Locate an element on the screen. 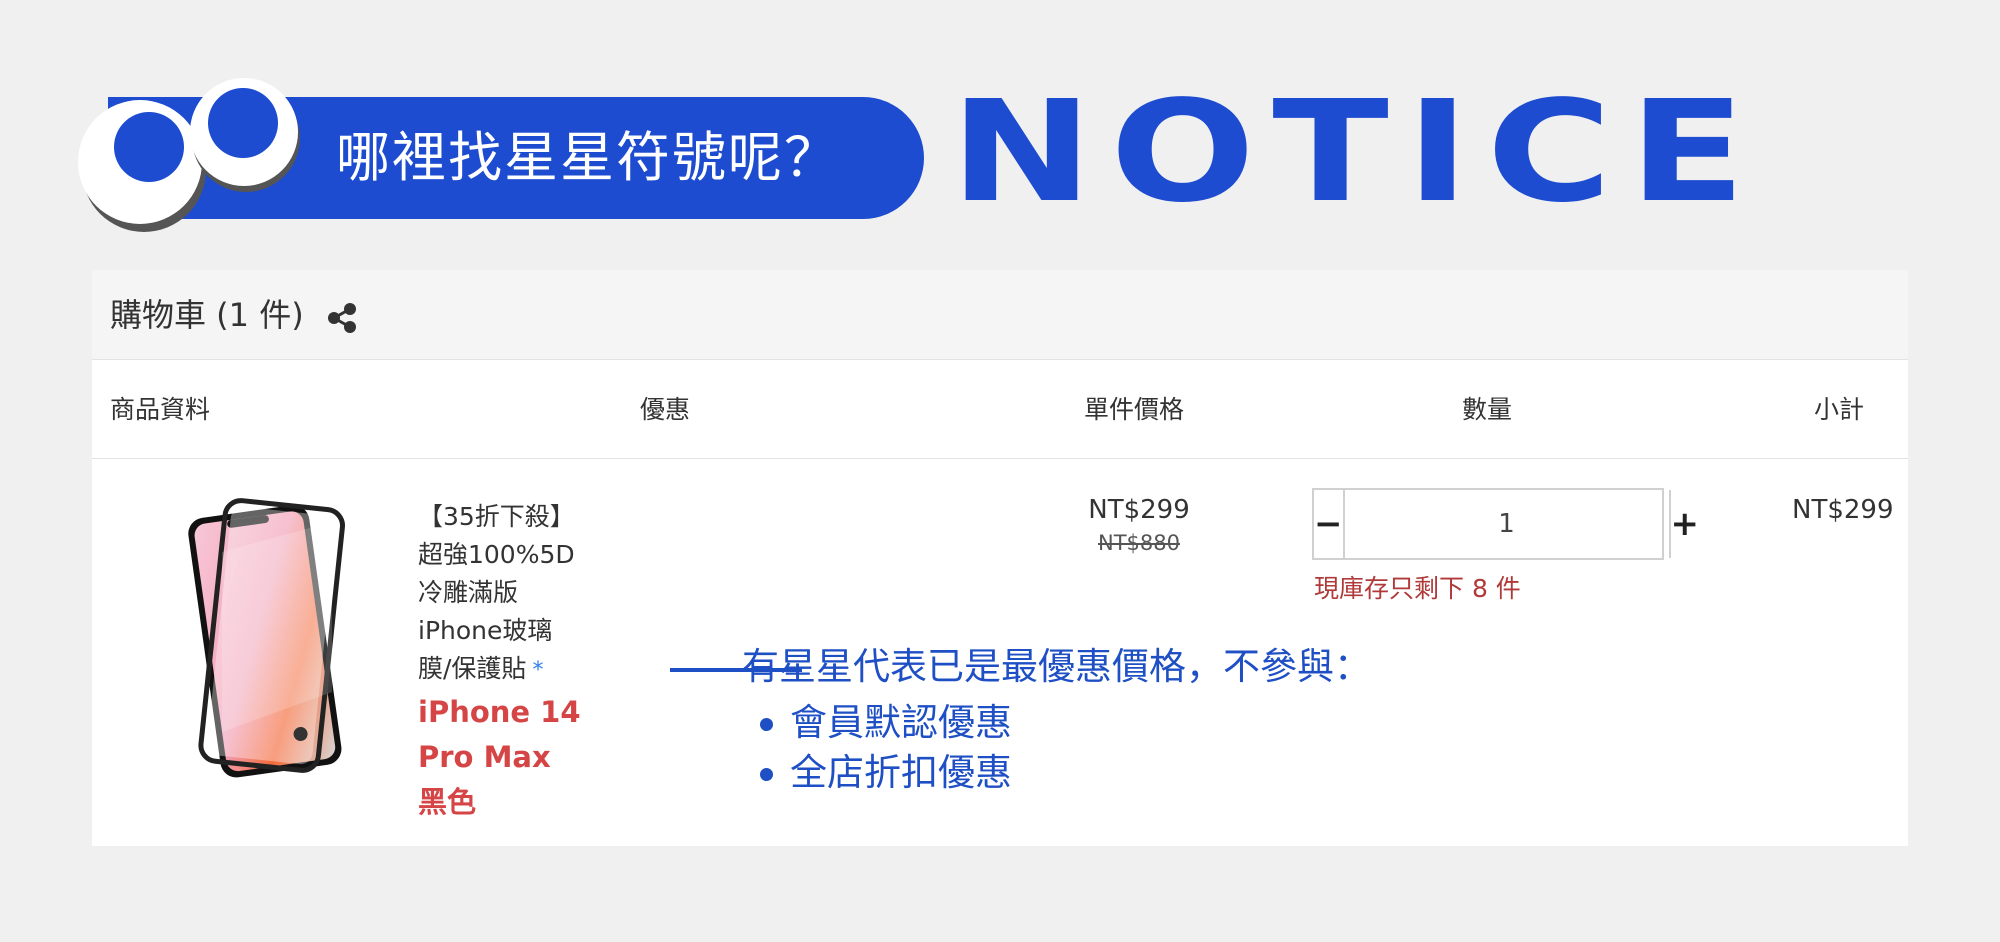 This screenshot has width=2000, height=942. quantity-input is located at coordinates (1506, 524).